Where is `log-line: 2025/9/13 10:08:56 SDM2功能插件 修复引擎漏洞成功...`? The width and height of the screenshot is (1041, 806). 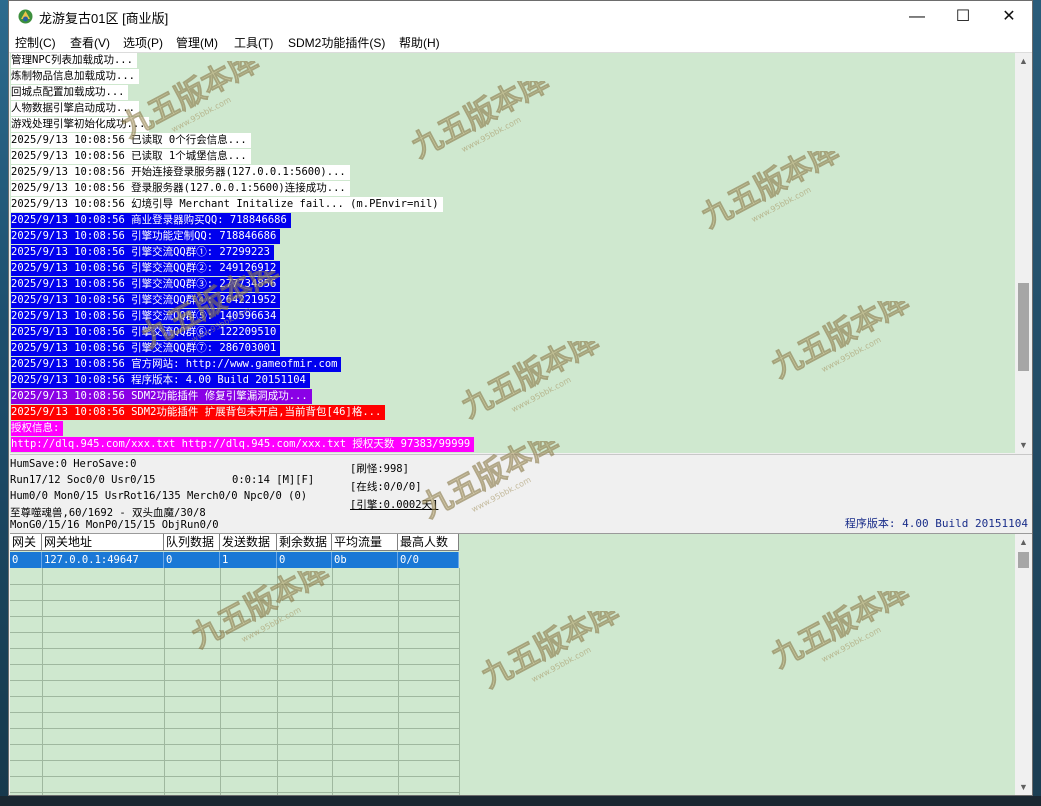
log-line: 2025/9/13 10:08:56 SDM2功能插件 修复引擎漏洞成功... is located at coordinates (161, 396).